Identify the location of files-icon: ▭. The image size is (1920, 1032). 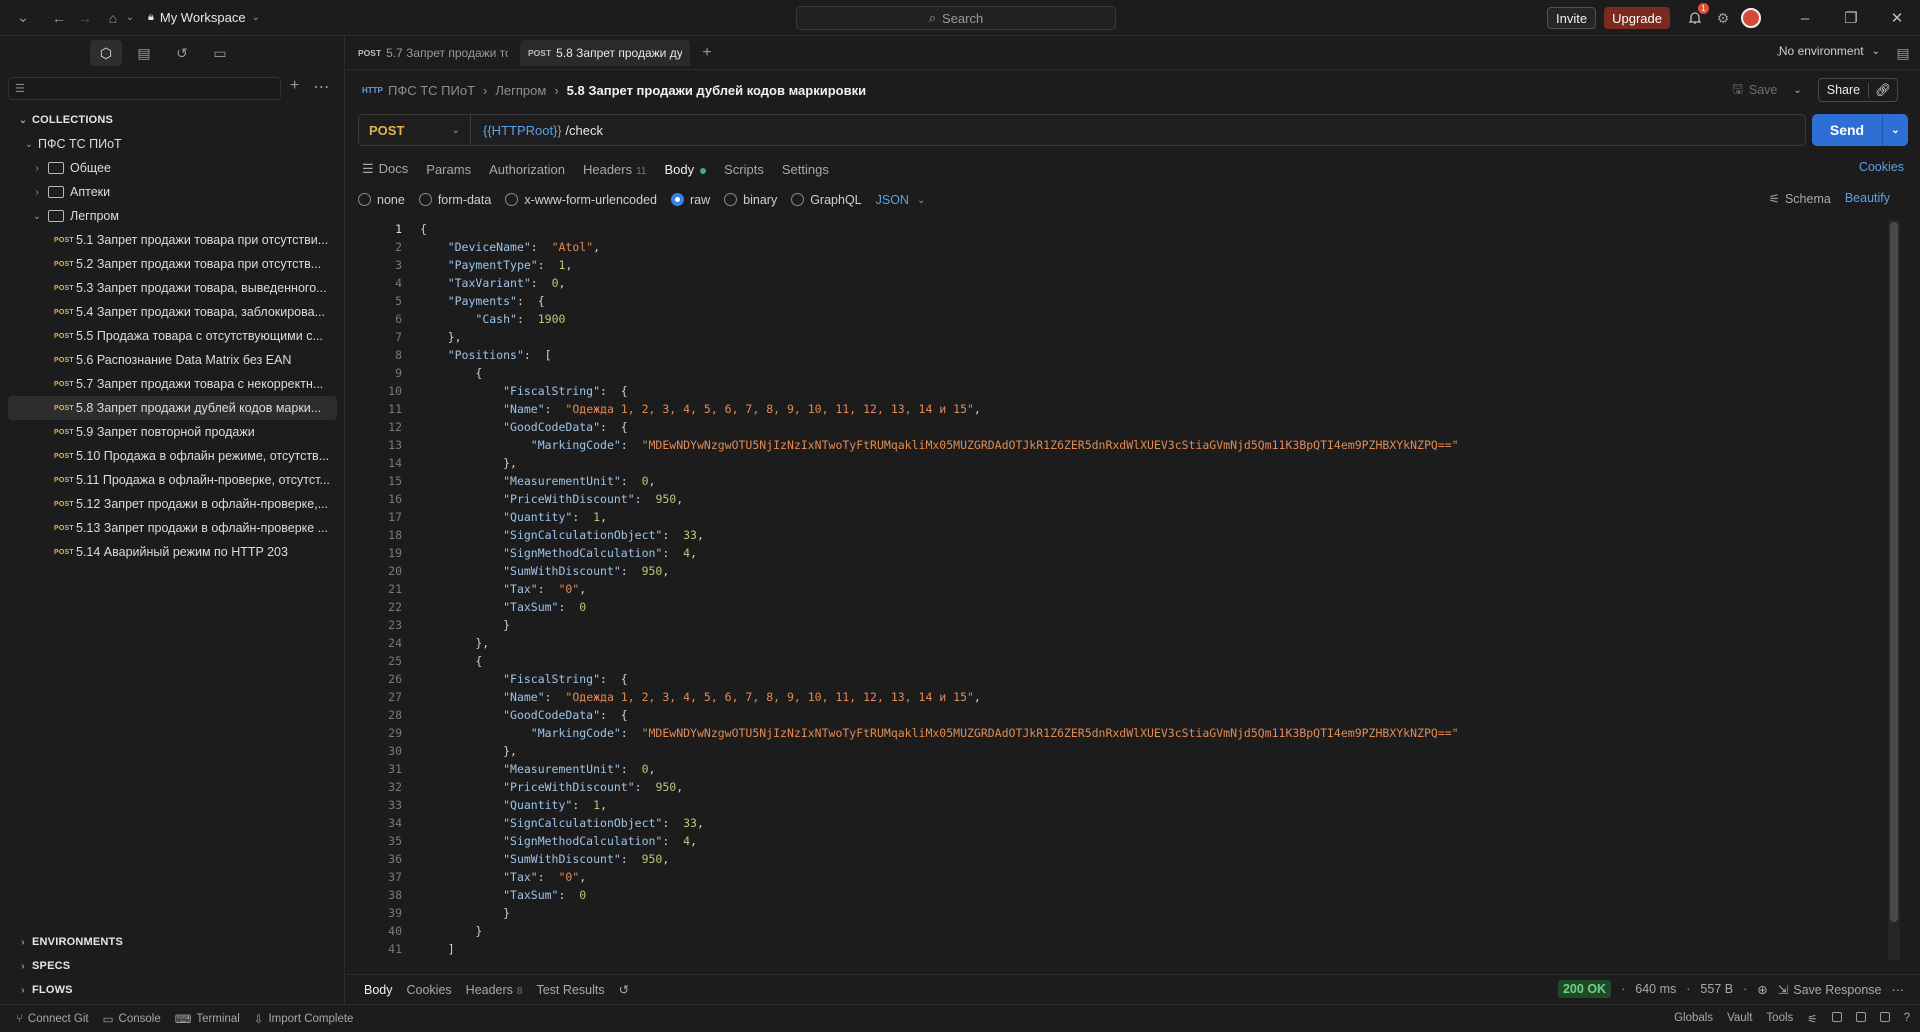
(220, 53).